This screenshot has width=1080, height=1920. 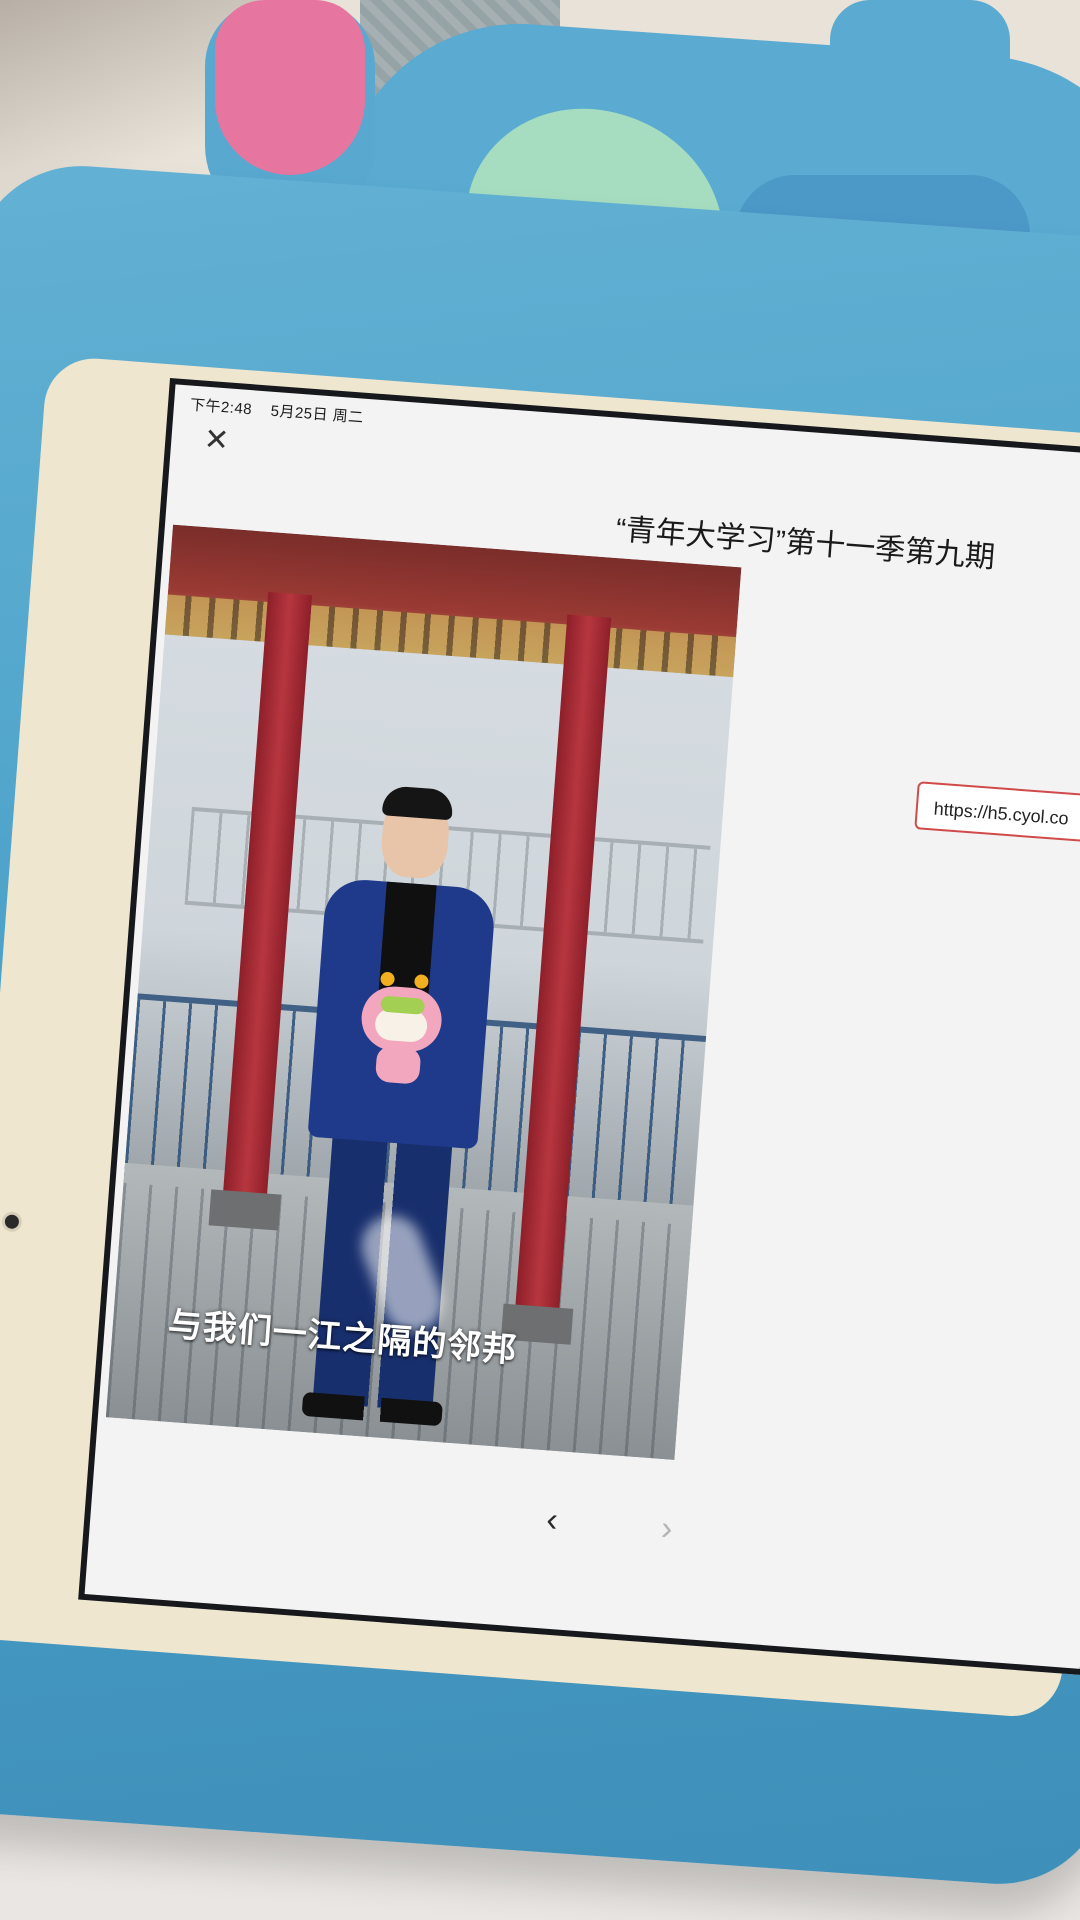 I want to click on mascot-leaf, so click(x=403, y=1005).